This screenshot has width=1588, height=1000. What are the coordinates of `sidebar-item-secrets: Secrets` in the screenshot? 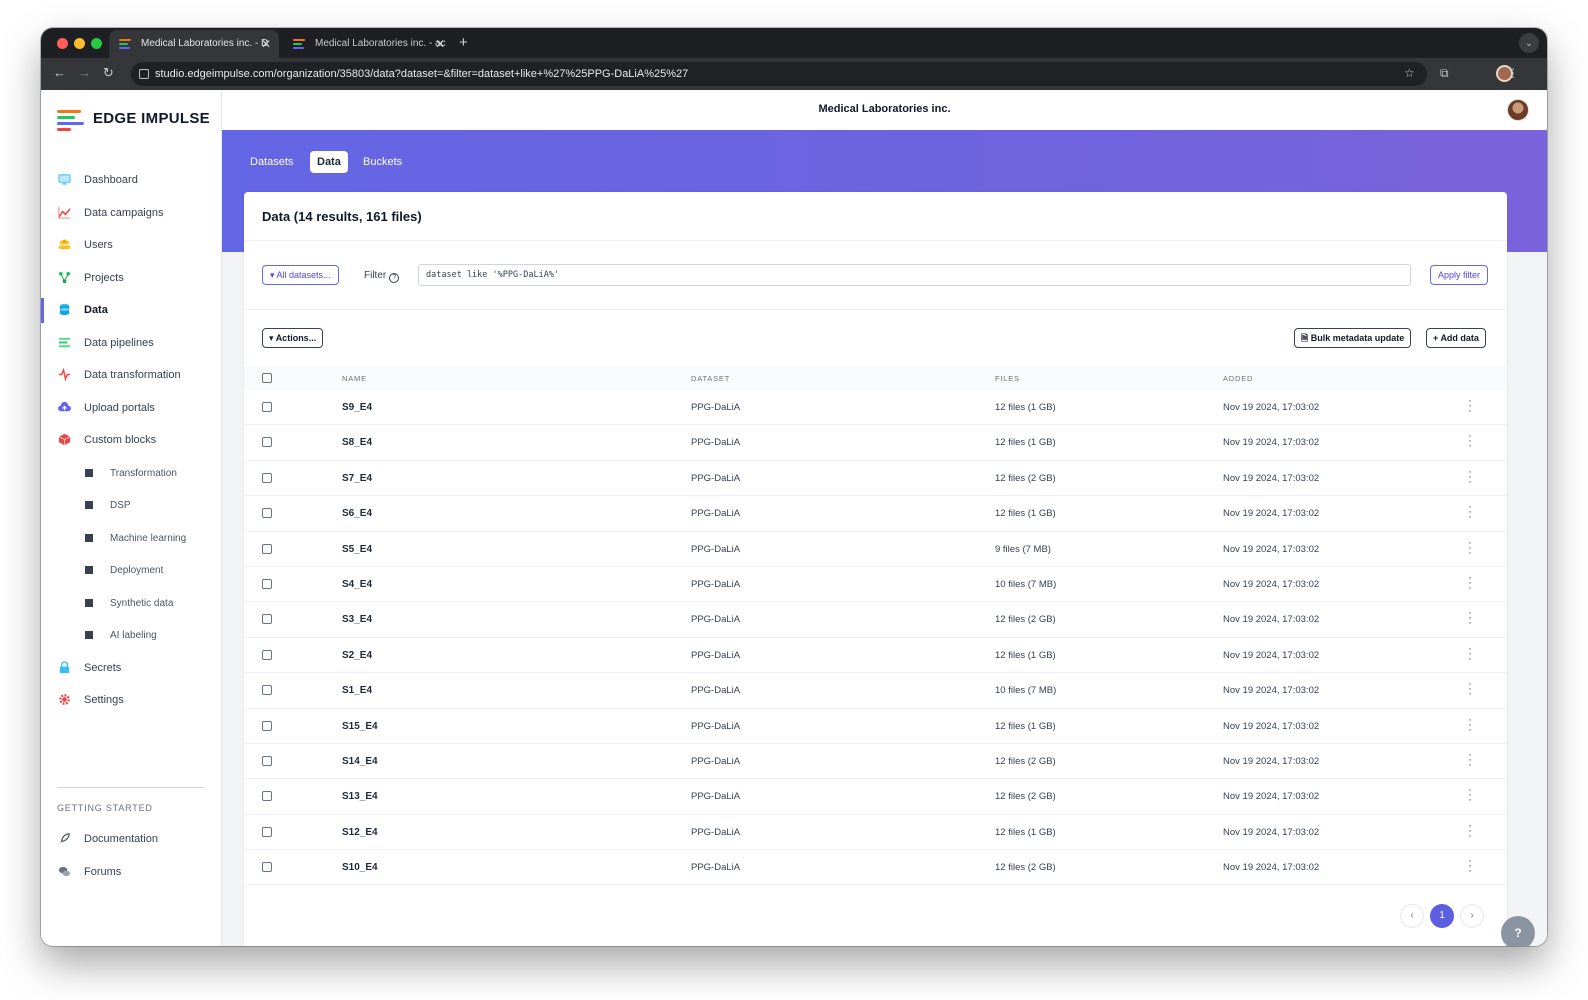 It's located at (131, 668).